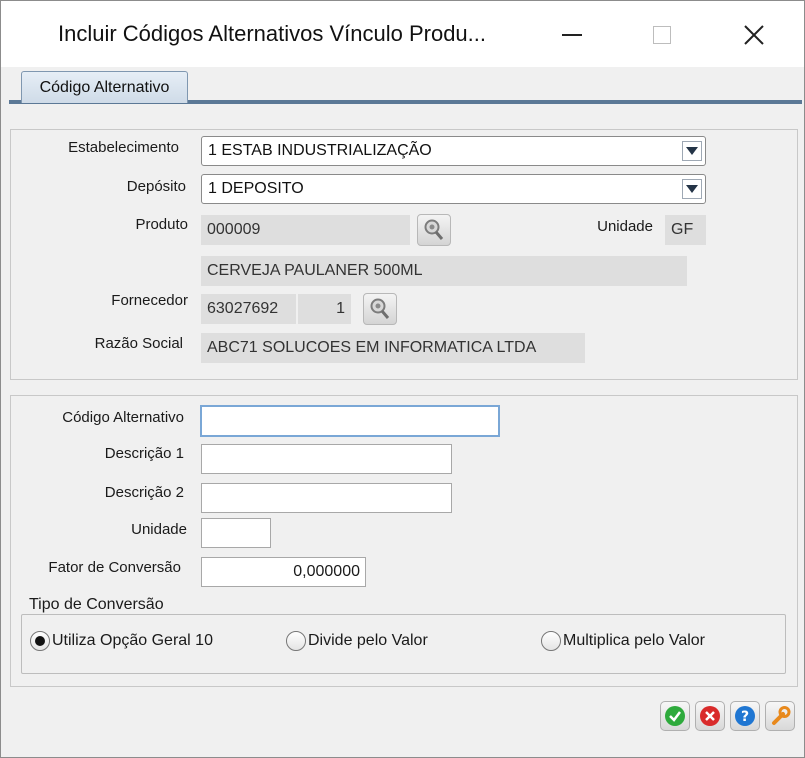 This screenshot has height=758, width=805. Describe the element at coordinates (114, 567) in the screenshot. I see `fator-conversao-label: Fator de Conversão` at that location.